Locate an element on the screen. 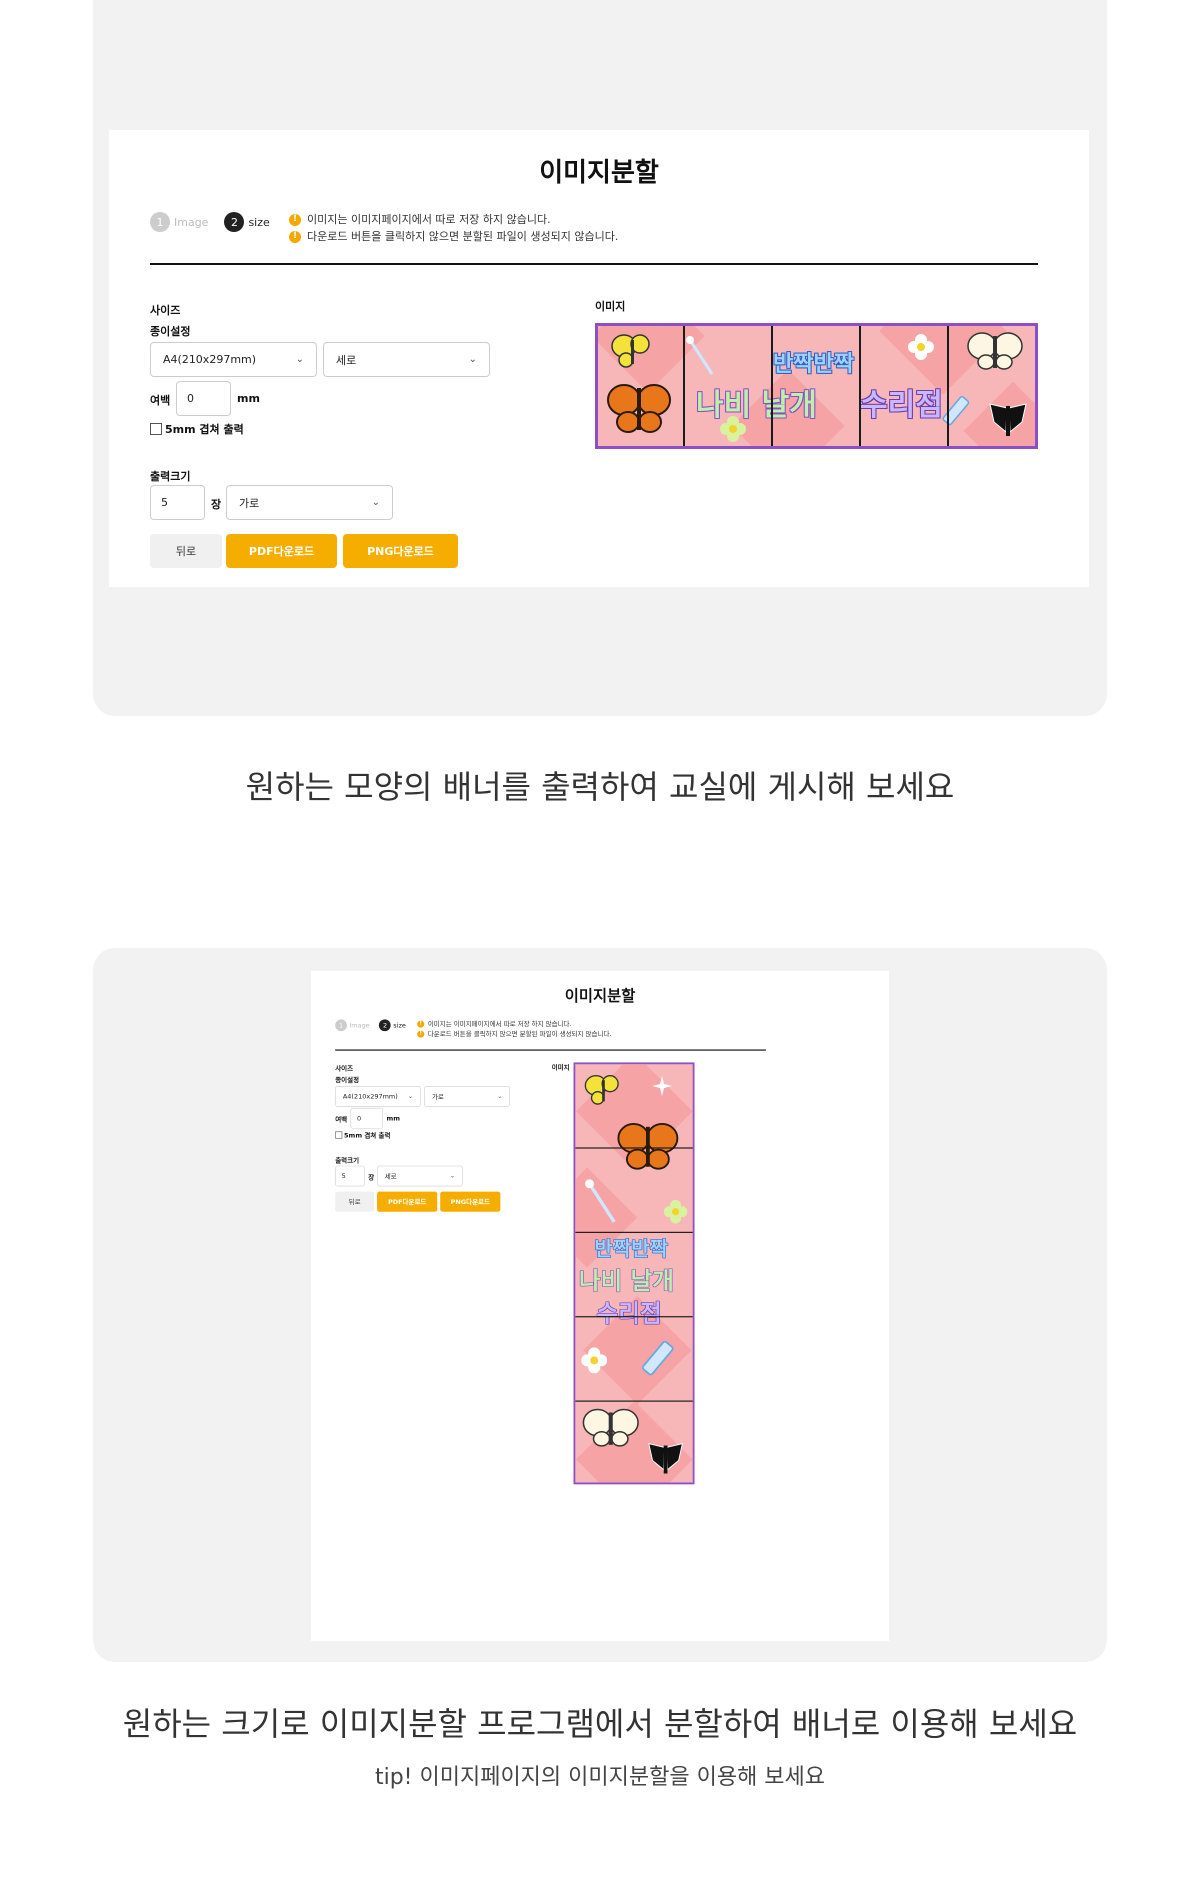 Image resolution: width=1200 pixels, height=1897 pixels. notice-item: ! 이미지는 이미지페이지에서 따로 저장 하지 않습니다. is located at coordinates (514, 1024).